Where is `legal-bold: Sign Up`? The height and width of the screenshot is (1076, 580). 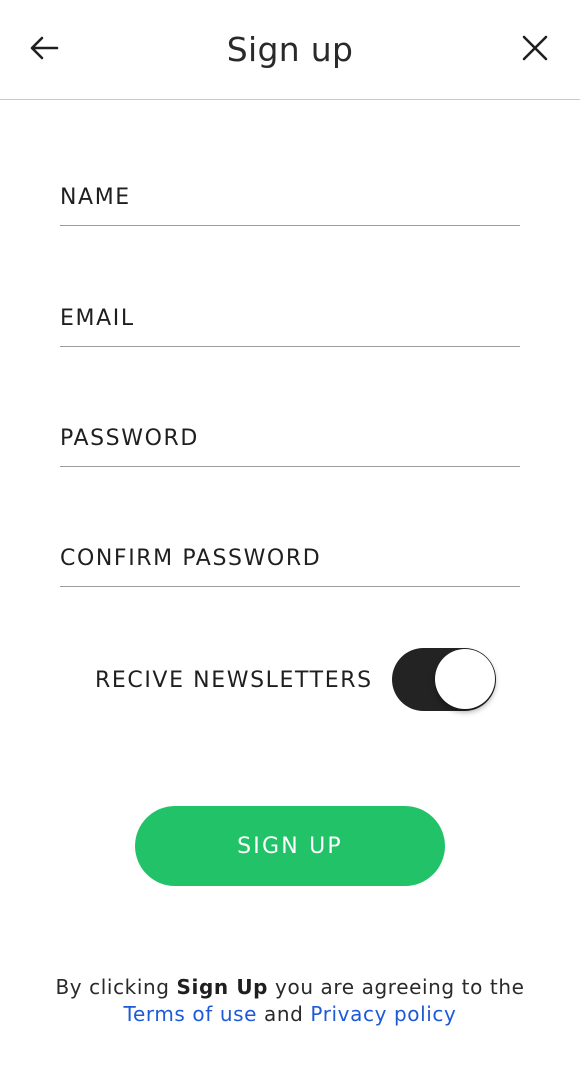 legal-bold: Sign Up is located at coordinates (222, 987).